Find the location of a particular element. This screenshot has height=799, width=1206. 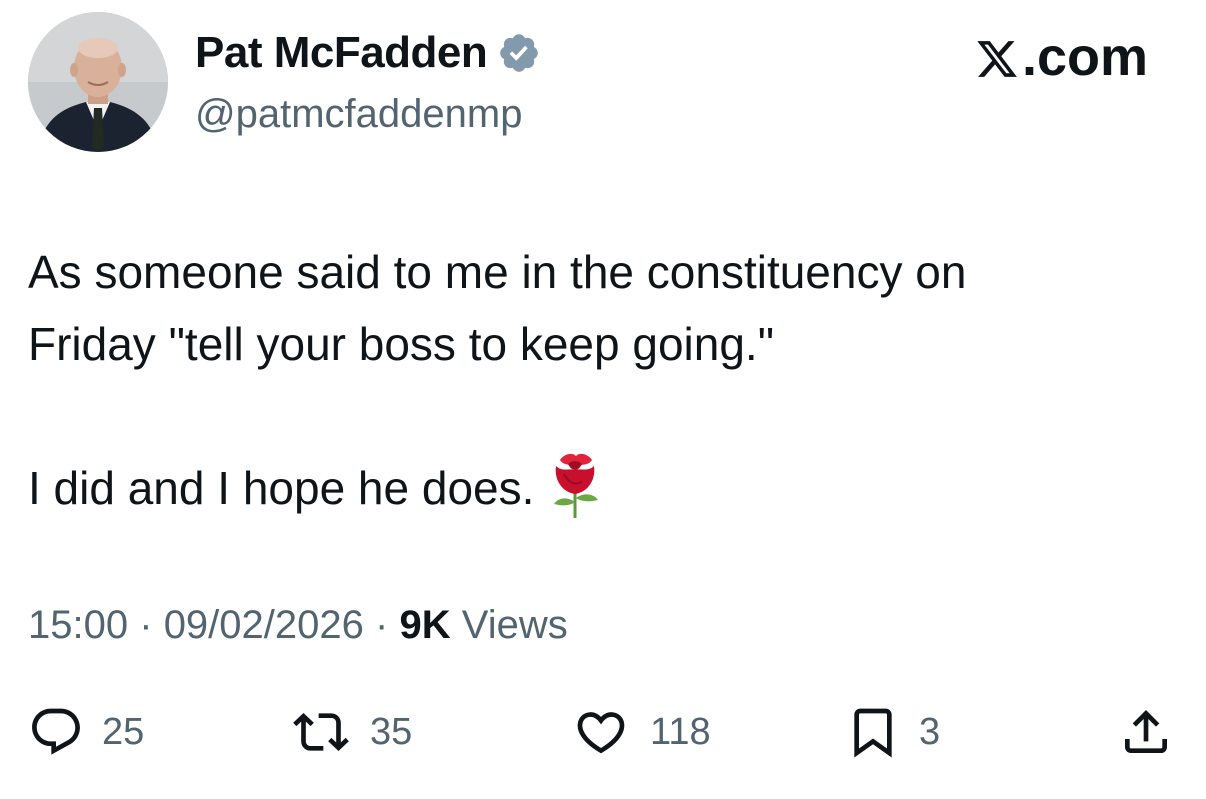

repost-button: 35 is located at coordinates (351, 732).